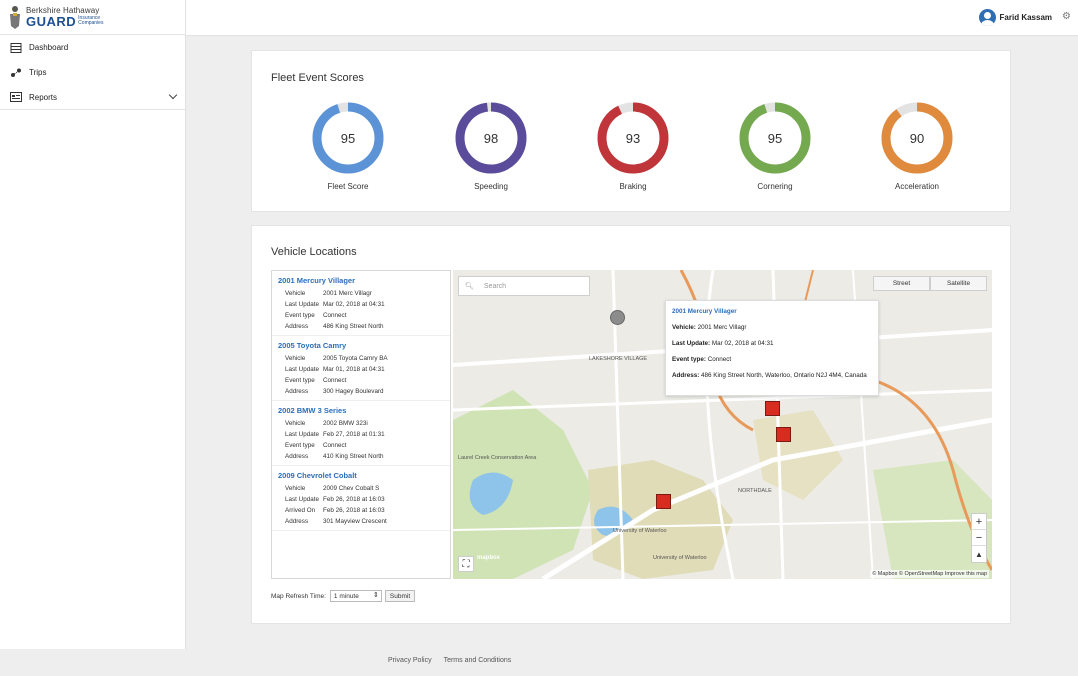 Image resolution: width=1078 pixels, height=676 pixels. Describe the element at coordinates (524, 286) in the screenshot. I see `map-search-input: 🔍︎ Search` at that location.